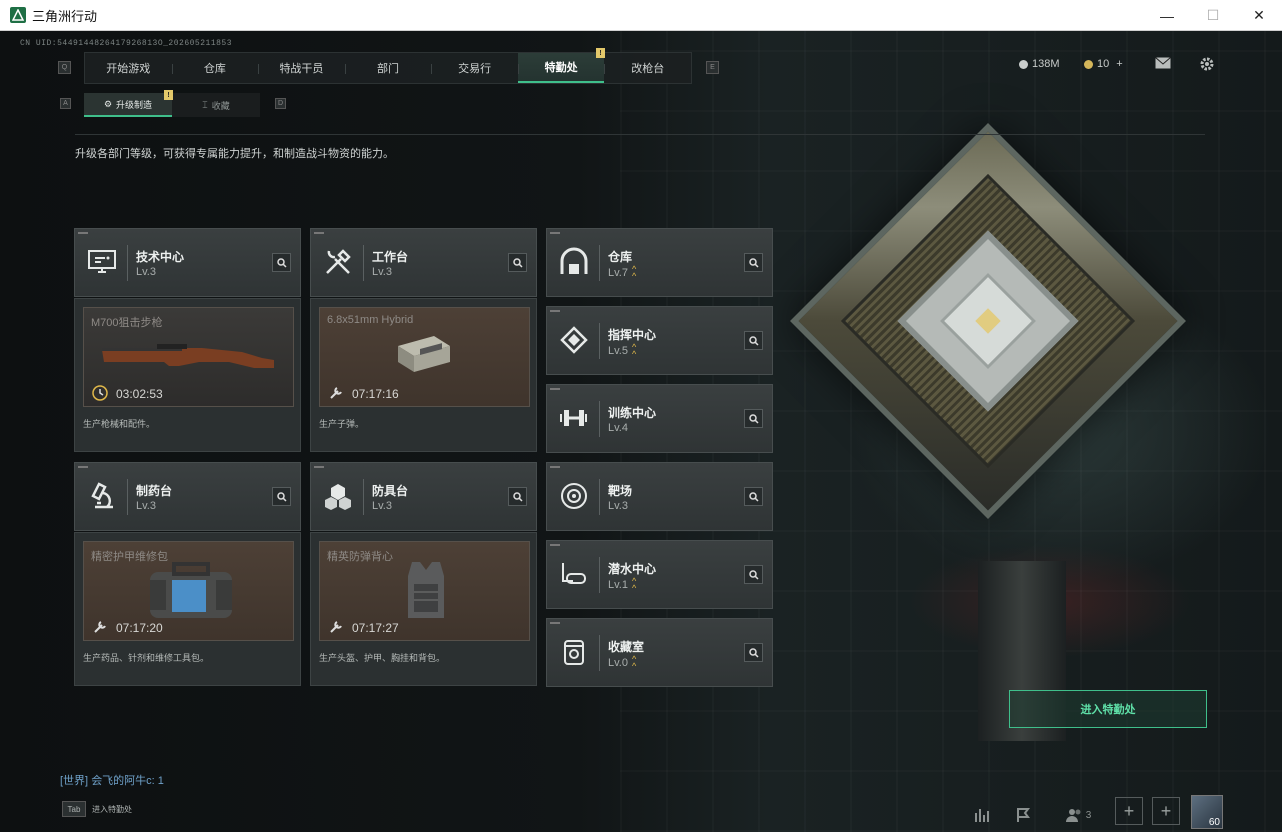 The width and height of the screenshot is (1282, 832). I want to click on tab-collection-label: 收藏, so click(220, 105).